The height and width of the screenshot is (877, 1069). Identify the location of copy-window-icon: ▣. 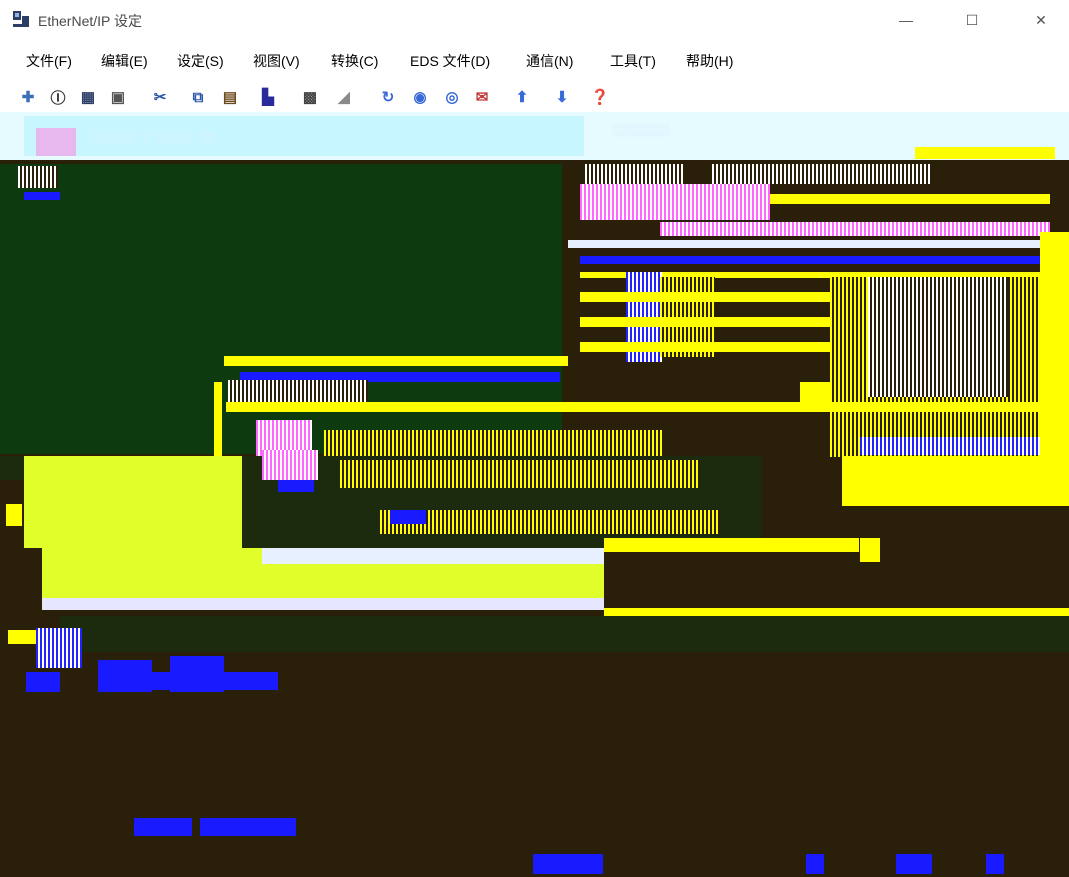
(118, 97).